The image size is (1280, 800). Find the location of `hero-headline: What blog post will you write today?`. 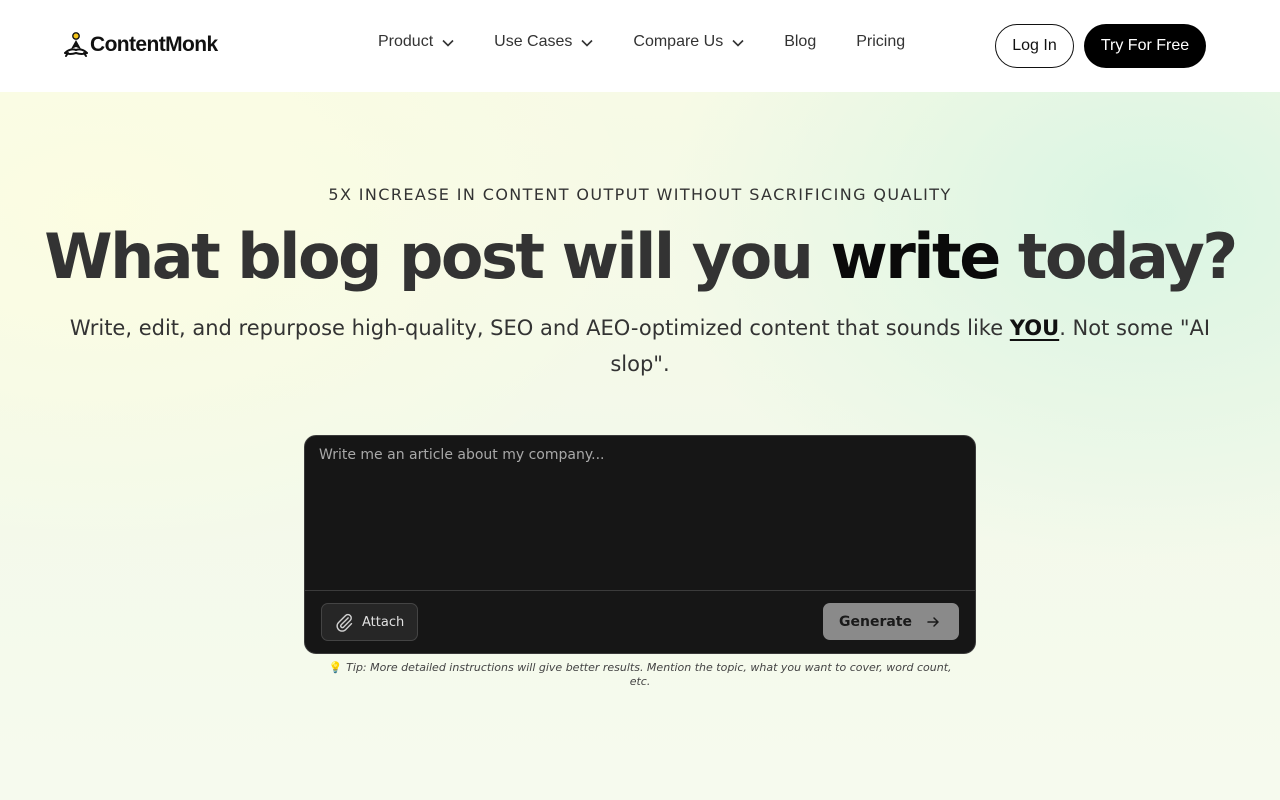

hero-headline: What blog post will you write today? is located at coordinates (640, 256).